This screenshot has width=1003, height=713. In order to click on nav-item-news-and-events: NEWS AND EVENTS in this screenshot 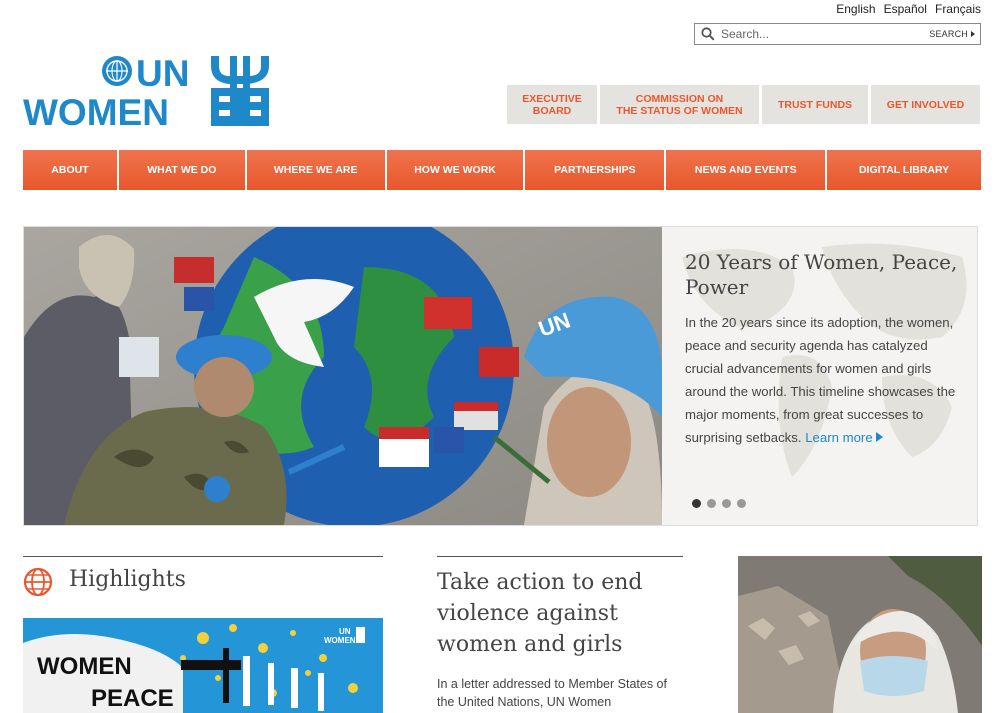, I will do `click(747, 170)`.